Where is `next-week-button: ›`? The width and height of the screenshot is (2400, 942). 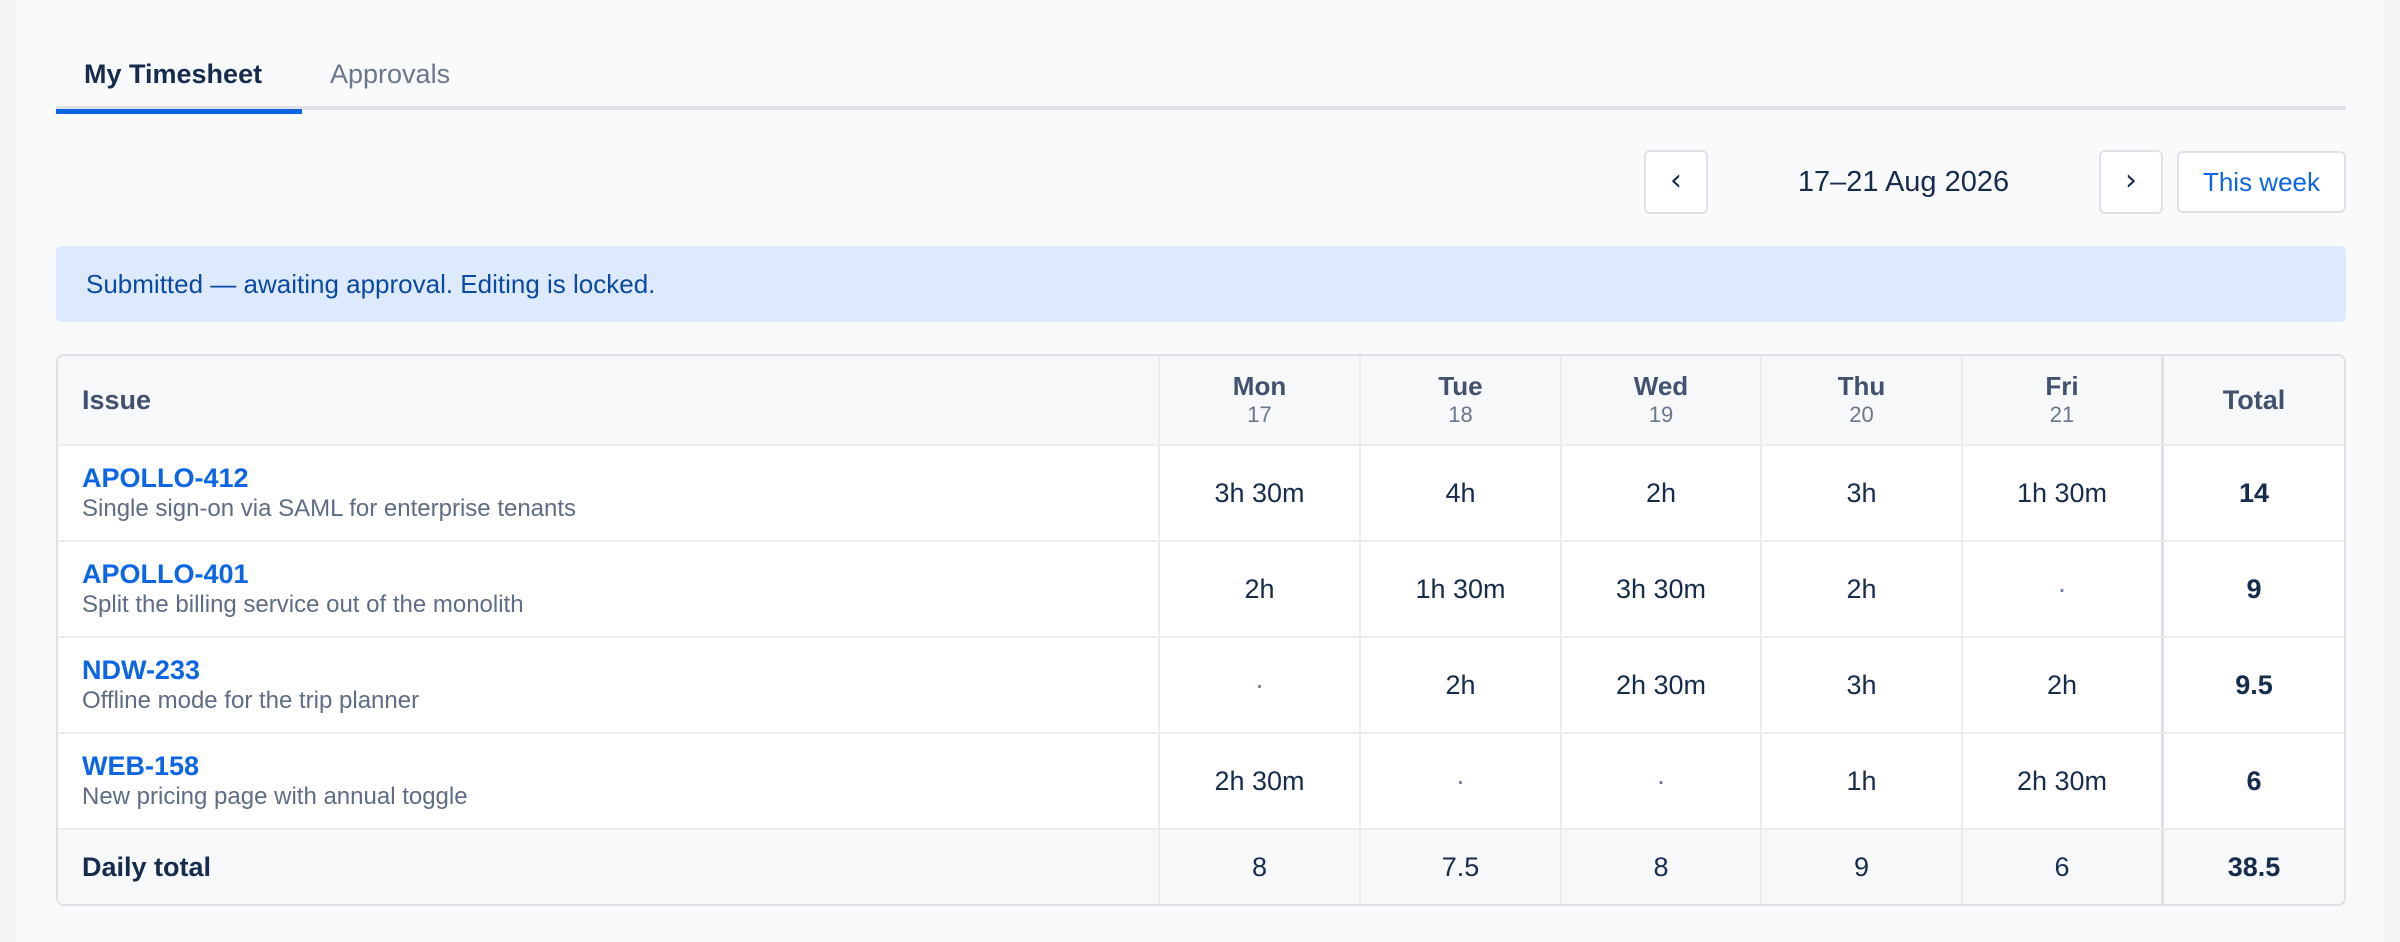 next-week-button: › is located at coordinates (2131, 182).